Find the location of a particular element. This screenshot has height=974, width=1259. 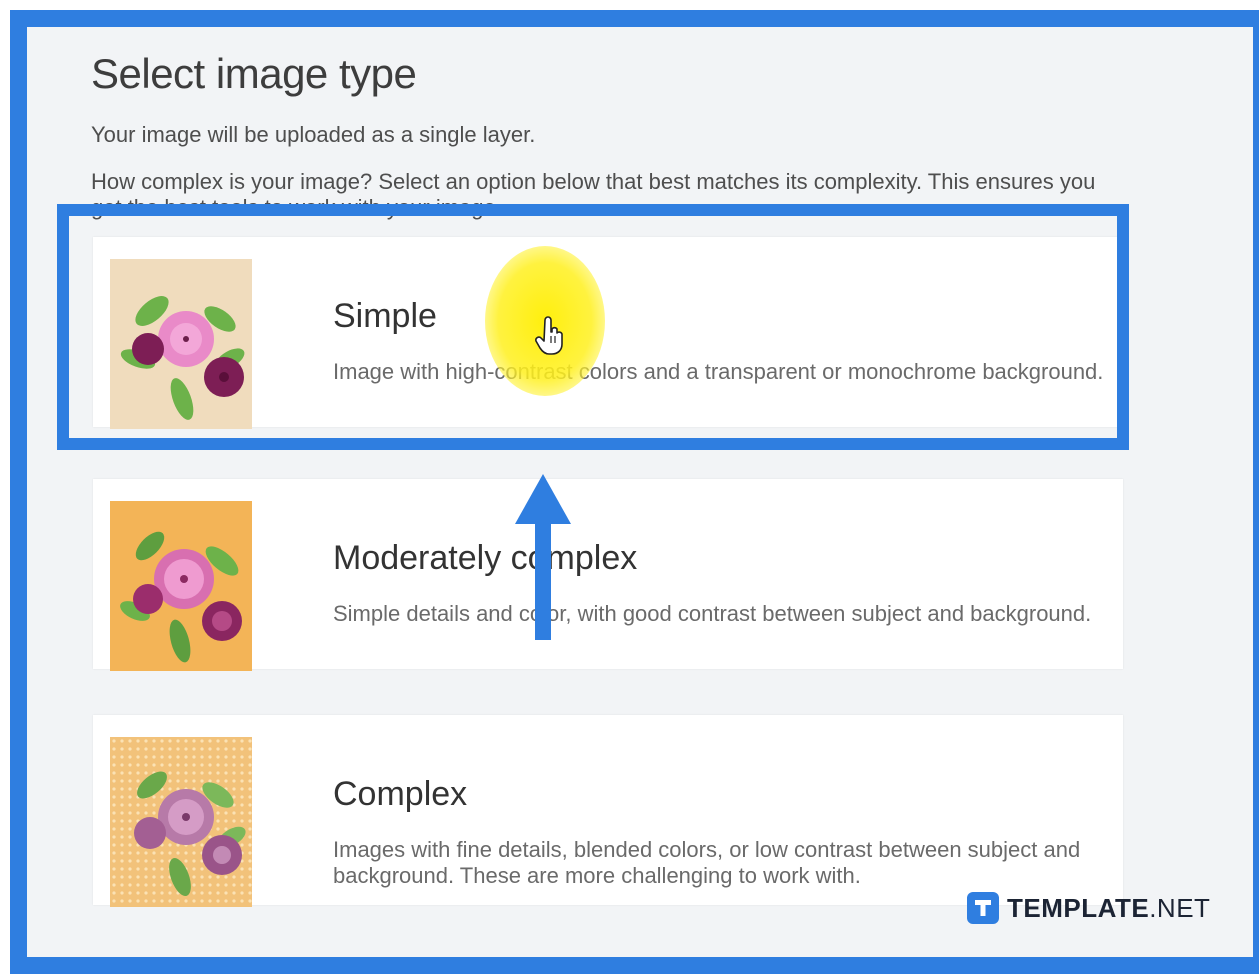

arrow-up-icon is located at coordinates (543, 557).